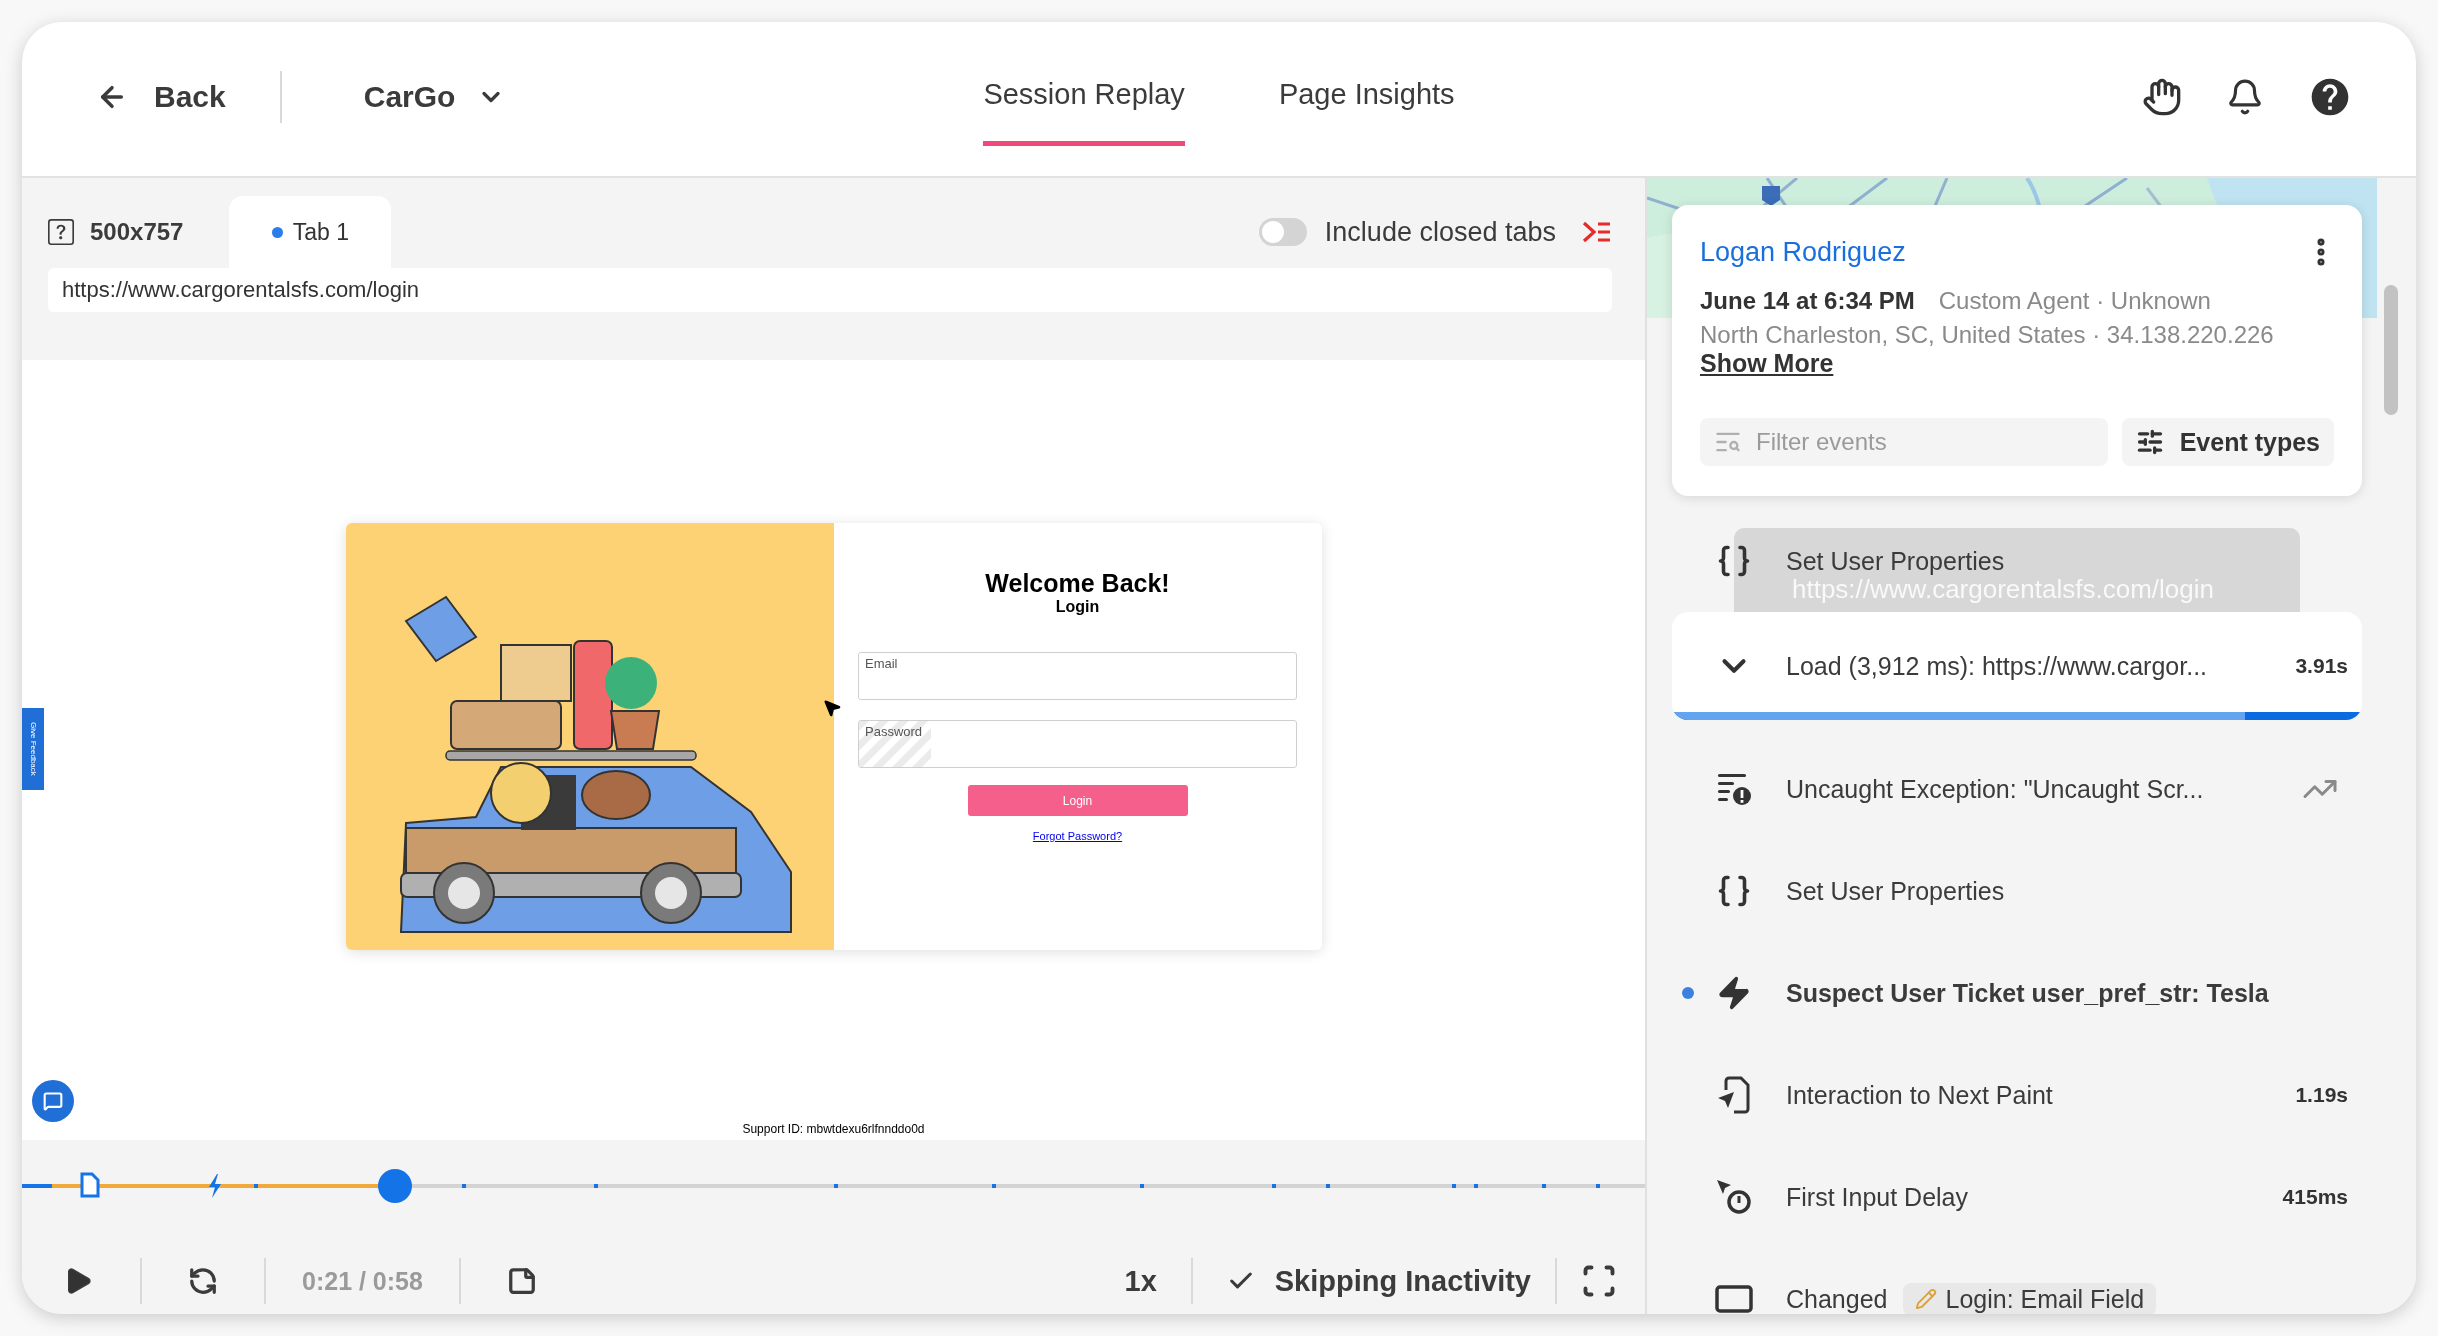 The width and height of the screenshot is (2438, 1336). What do you see at coordinates (1926, 1299) in the screenshot?
I see `pencil-icon` at bounding box center [1926, 1299].